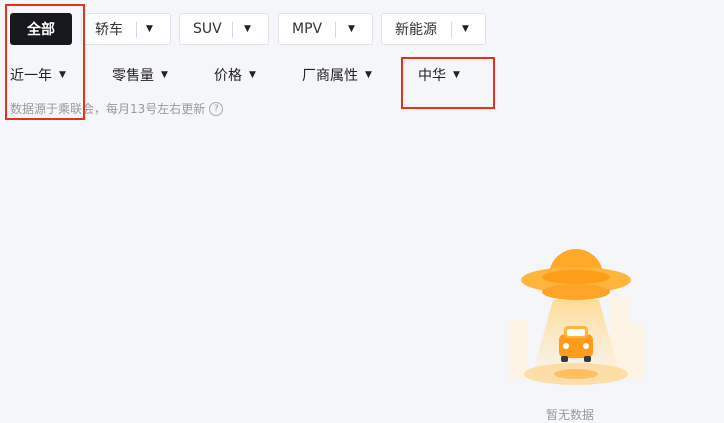 The height and width of the screenshot is (423, 724). Describe the element at coordinates (570, 415) in the screenshot. I see `empty-state-text: 暂无数据` at that location.